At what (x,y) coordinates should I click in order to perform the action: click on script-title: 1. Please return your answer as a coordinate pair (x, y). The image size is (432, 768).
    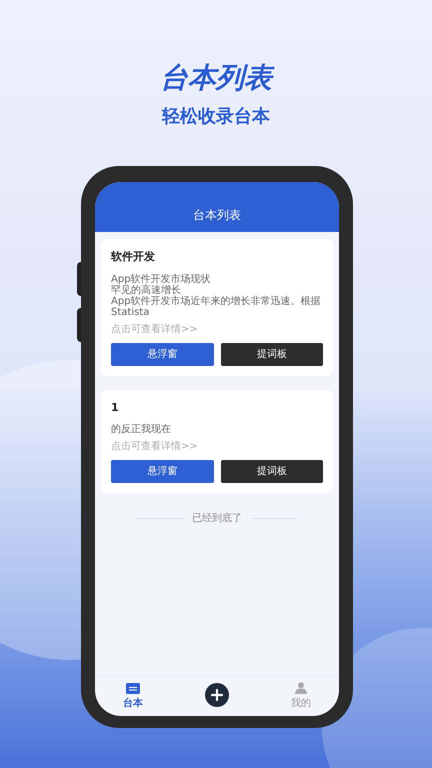
    Looking at the image, I should click on (115, 408).